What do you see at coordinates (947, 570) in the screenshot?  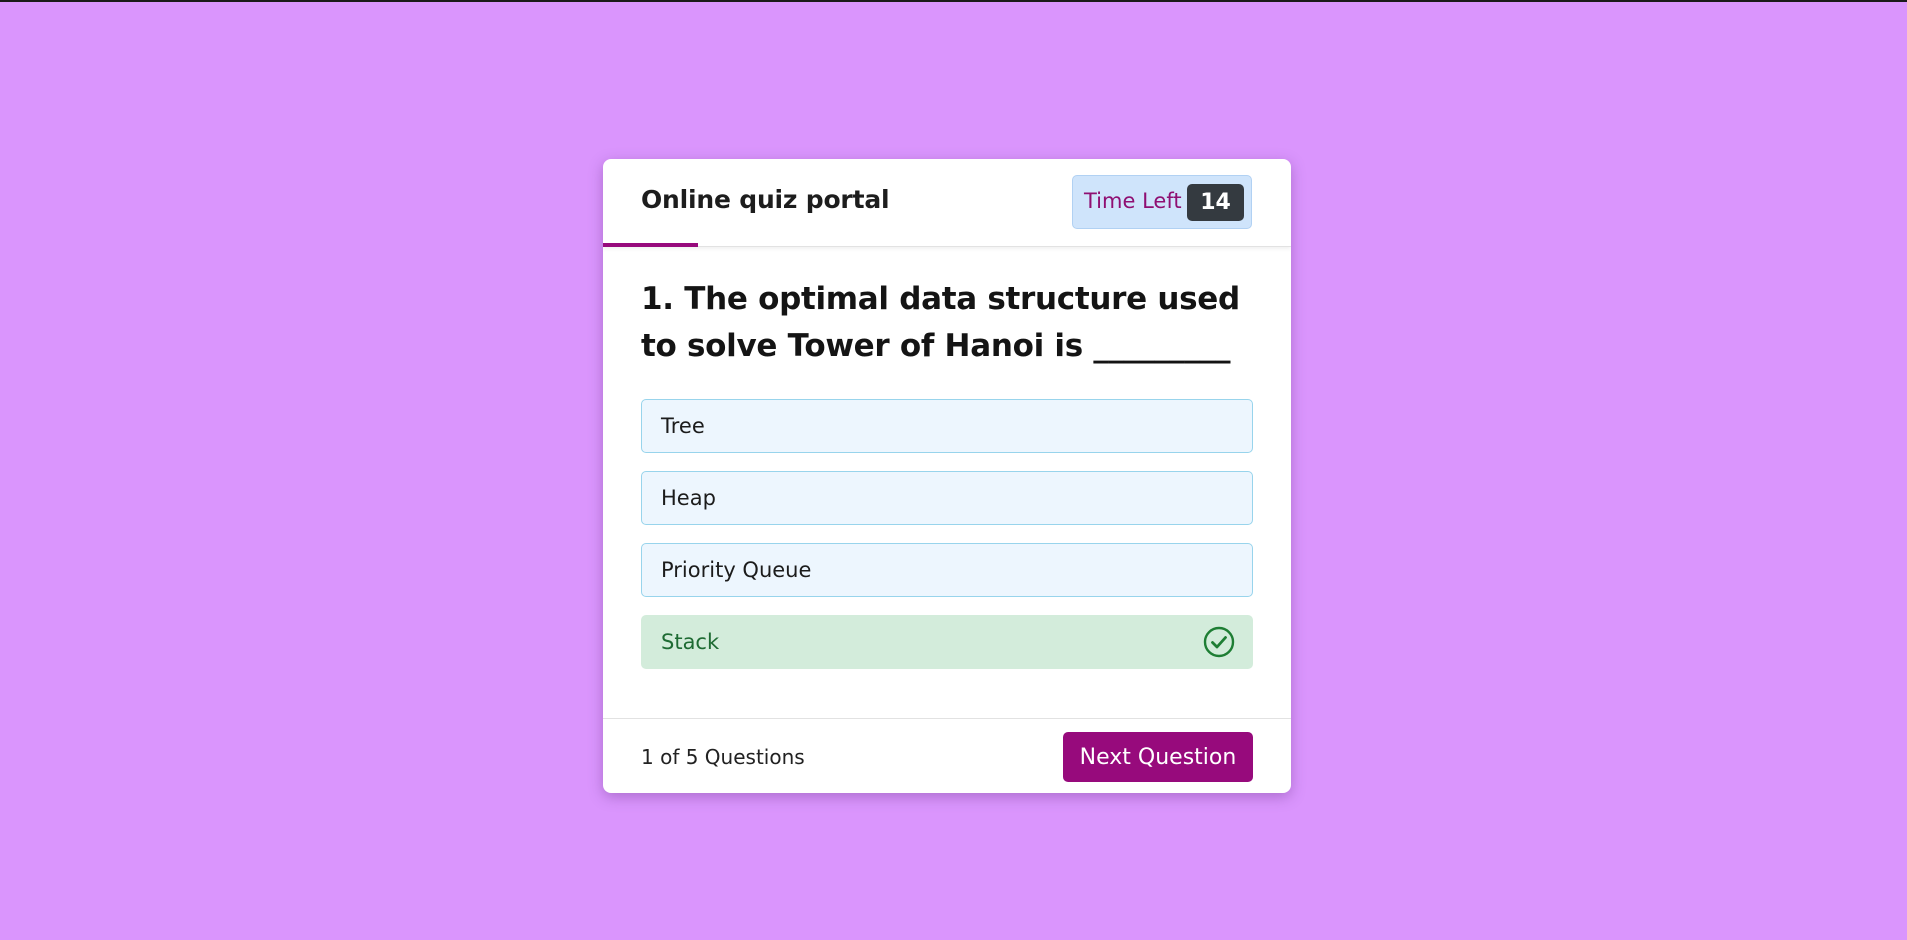 I see `option-priority-queue: Priority Queue` at bounding box center [947, 570].